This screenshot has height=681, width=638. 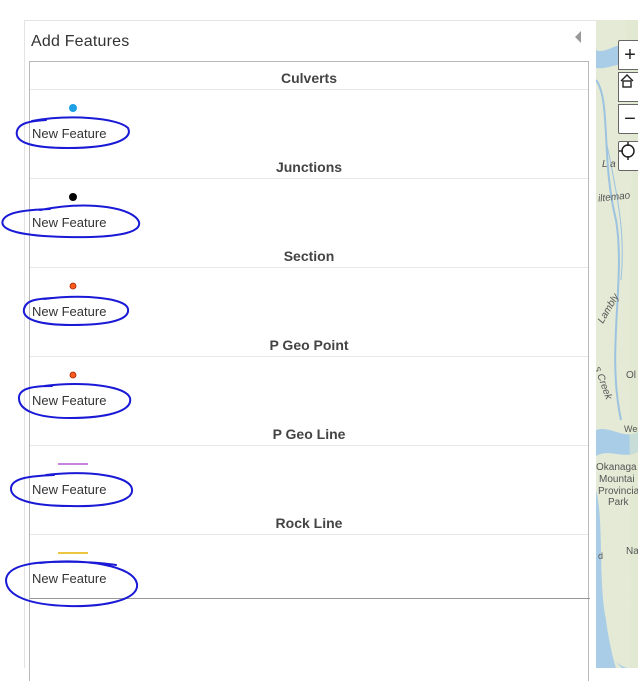 I want to click on locate-button, so click(x=628, y=156).